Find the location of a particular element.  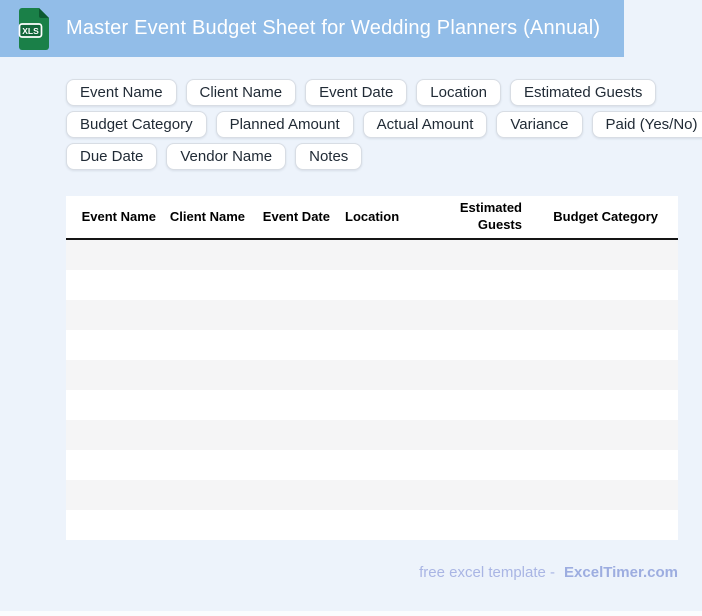

chip-event-date: Event Date is located at coordinates (356, 92).